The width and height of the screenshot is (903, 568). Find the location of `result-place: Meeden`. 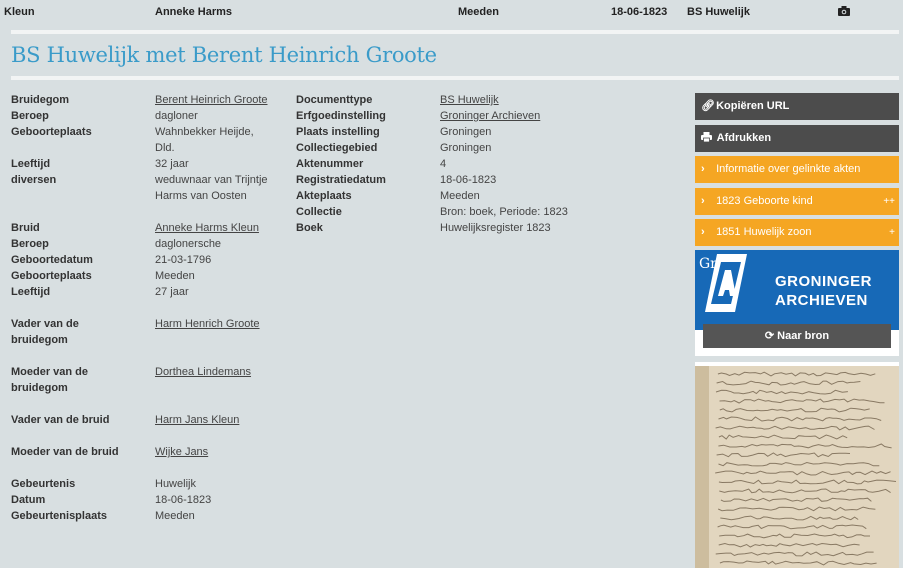

result-place: Meeden is located at coordinates (478, 12).